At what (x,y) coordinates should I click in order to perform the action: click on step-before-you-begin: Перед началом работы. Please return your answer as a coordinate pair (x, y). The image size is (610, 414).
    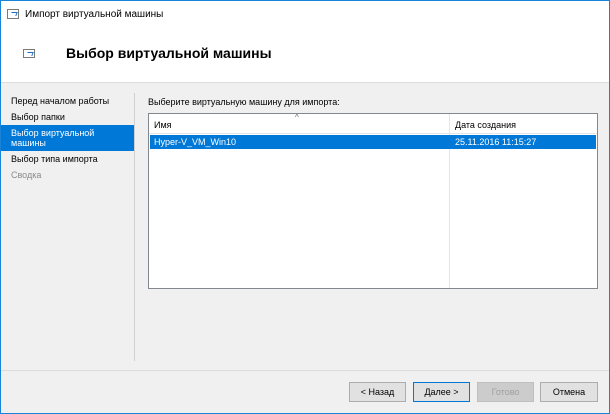
    Looking at the image, I should click on (67, 101).